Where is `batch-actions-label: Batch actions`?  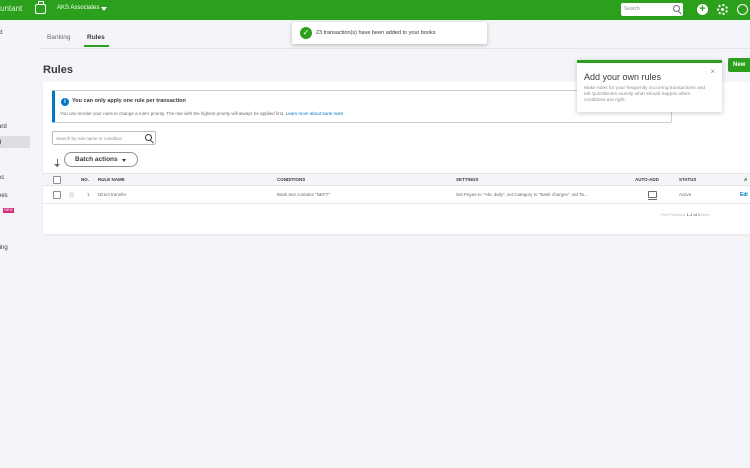
batch-actions-label: Batch actions is located at coordinates (96, 159).